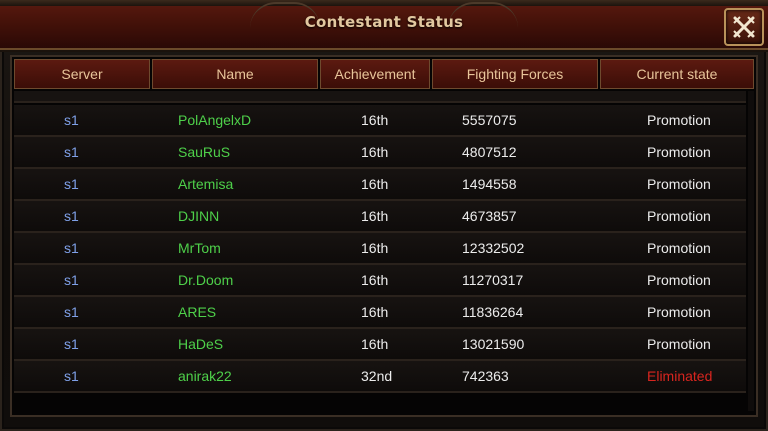 The height and width of the screenshot is (431, 768). Describe the element at coordinates (489, 120) in the screenshot. I see `fighting-forces-cell: 5557075` at that location.